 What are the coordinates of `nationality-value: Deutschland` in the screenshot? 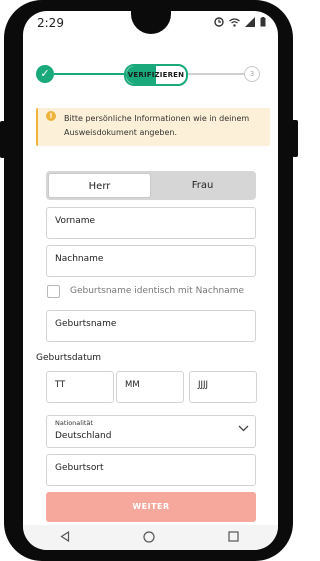 It's located at (83, 436).